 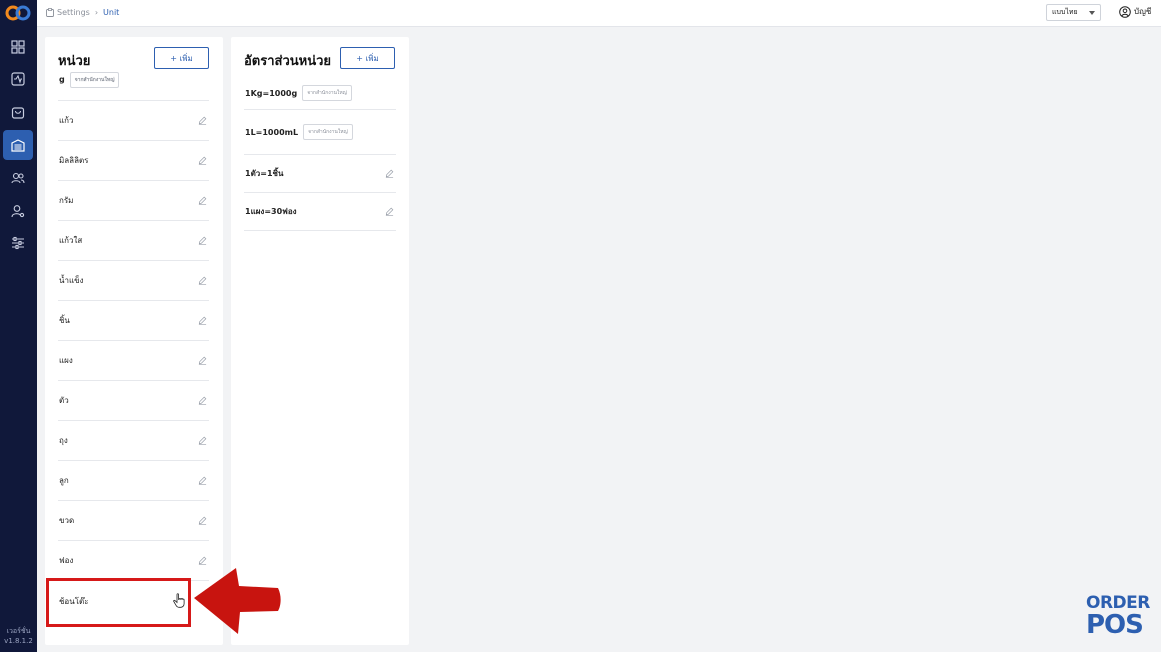 I want to click on nav-inventory, so click(x=18, y=145).